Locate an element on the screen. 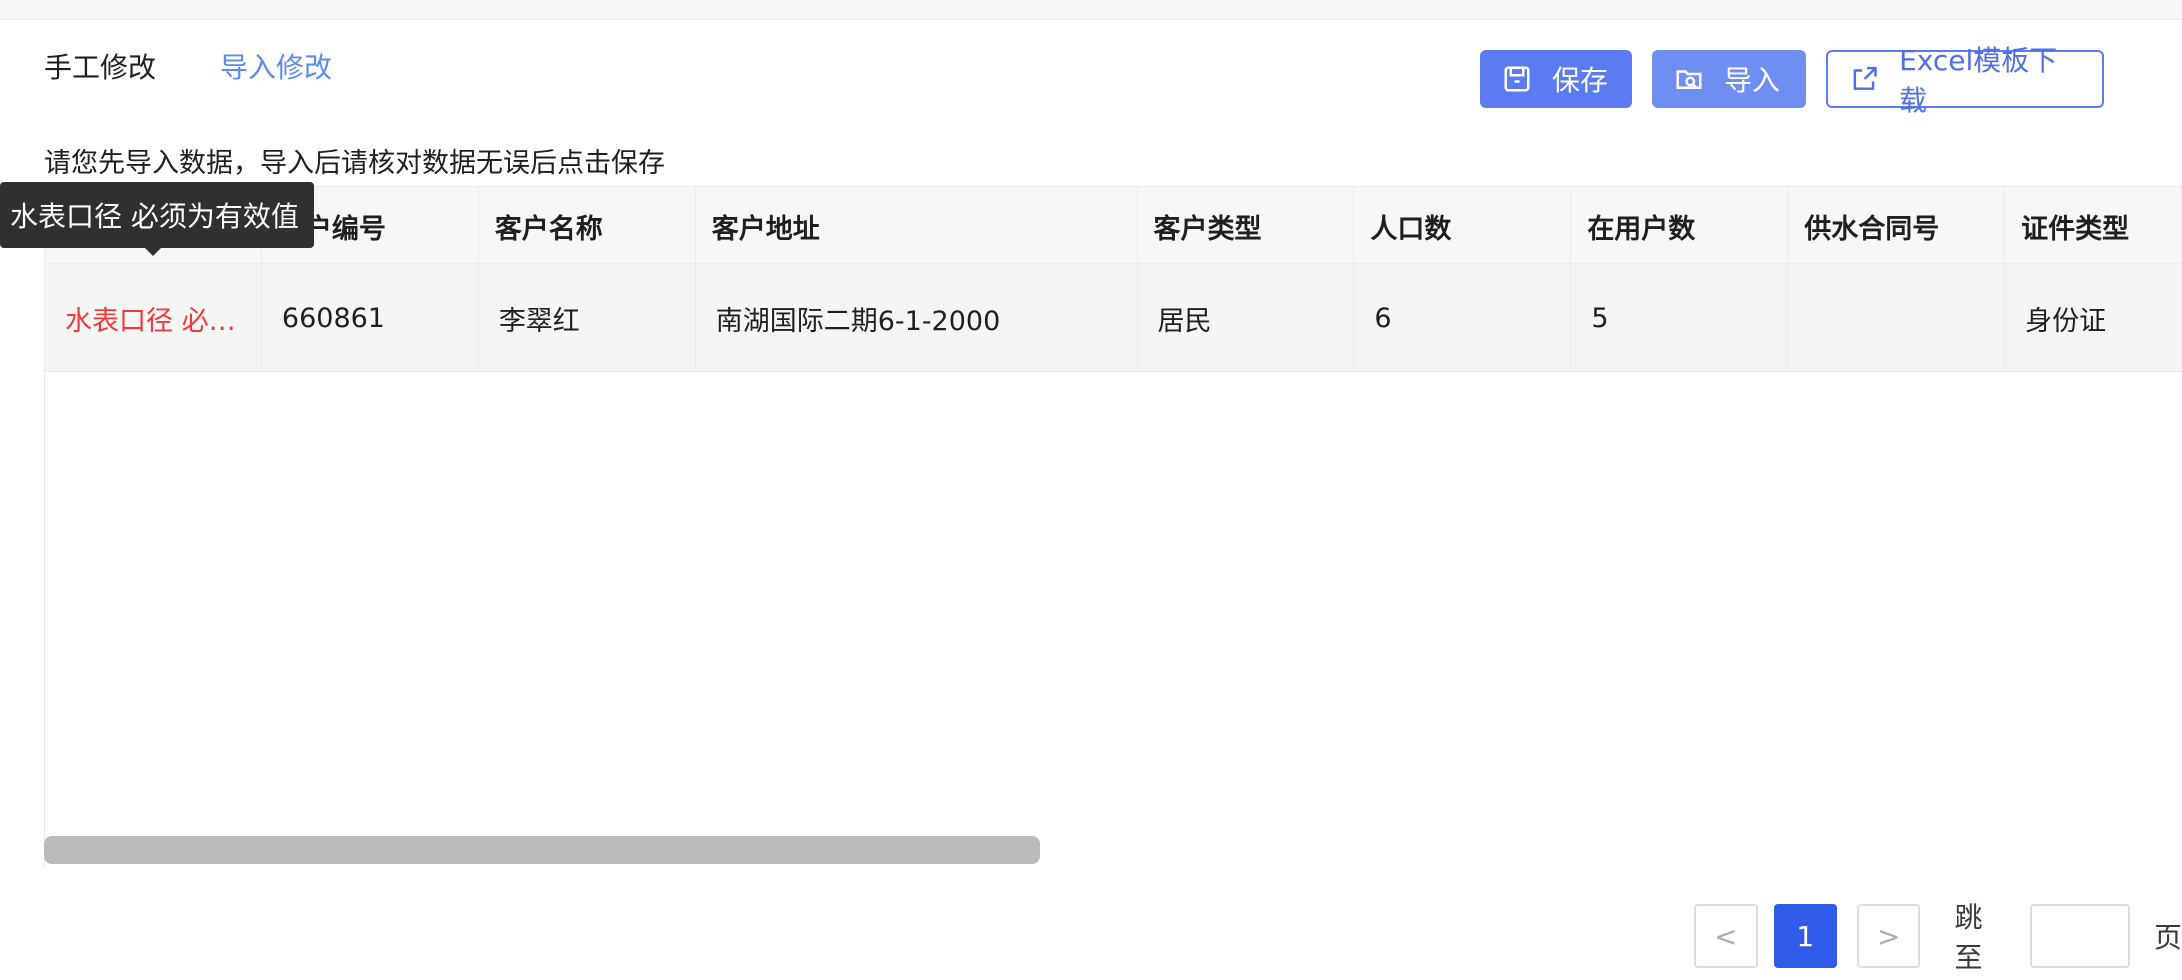 Image resolution: width=2182 pixels, height=980 pixels. table-cell is located at coordinates (1897, 318).